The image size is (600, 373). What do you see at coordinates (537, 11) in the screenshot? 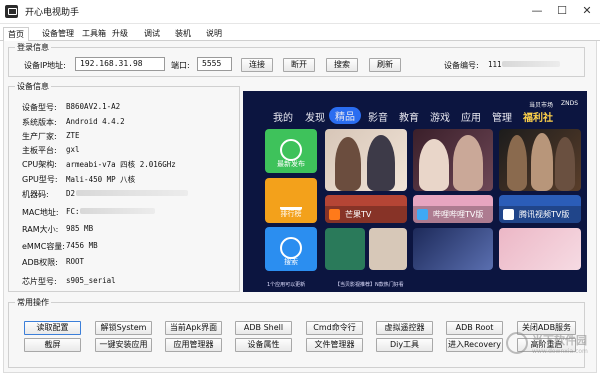
I see `minimize-button: —` at bounding box center [537, 11].